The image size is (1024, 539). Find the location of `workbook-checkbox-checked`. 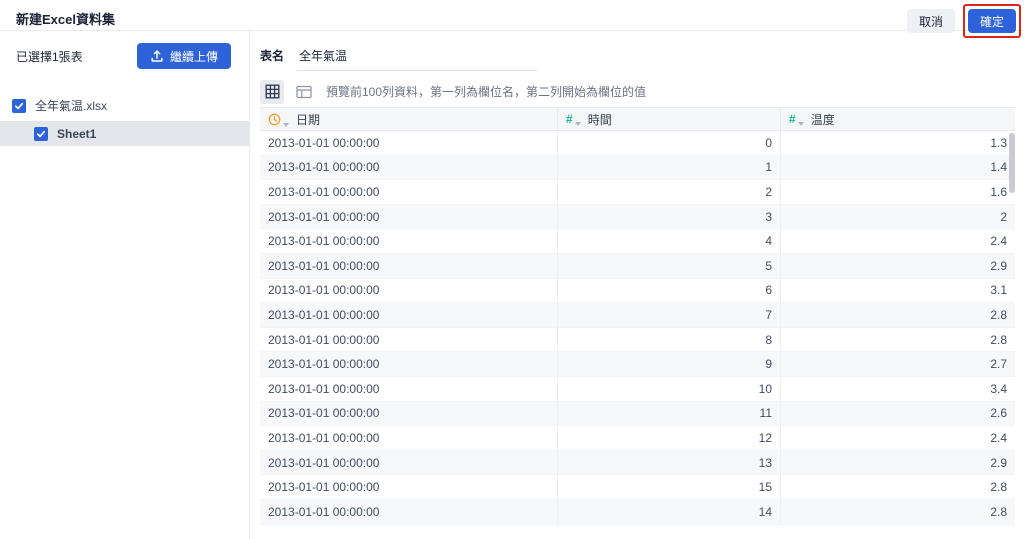

workbook-checkbox-checked is located at coordinates (19, 105).